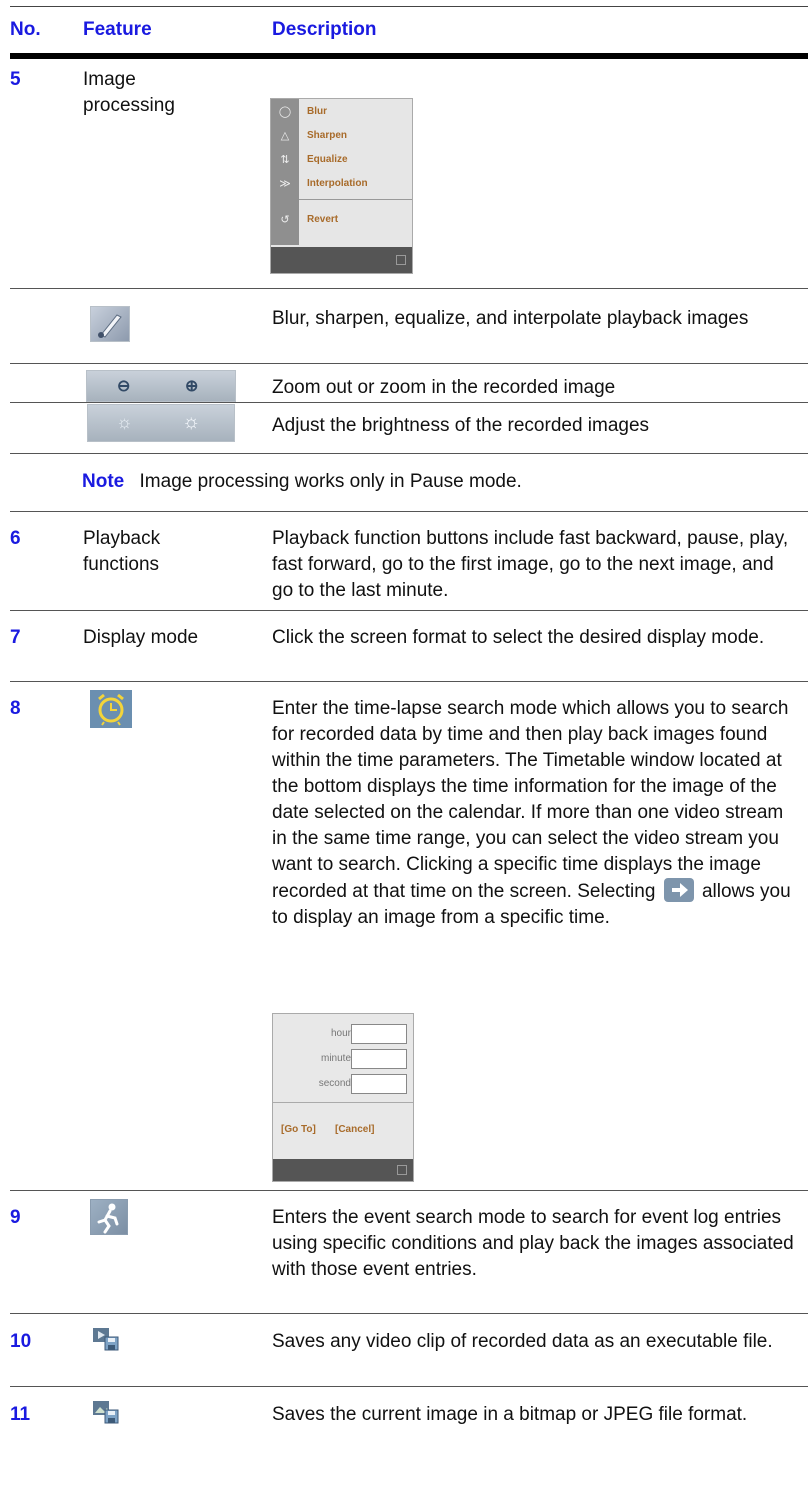 The image size is (808, 1490). What do you see at coordinates (379, 1084) in the screenshot?
I see `second-input` at bounding box center [379, 1084].